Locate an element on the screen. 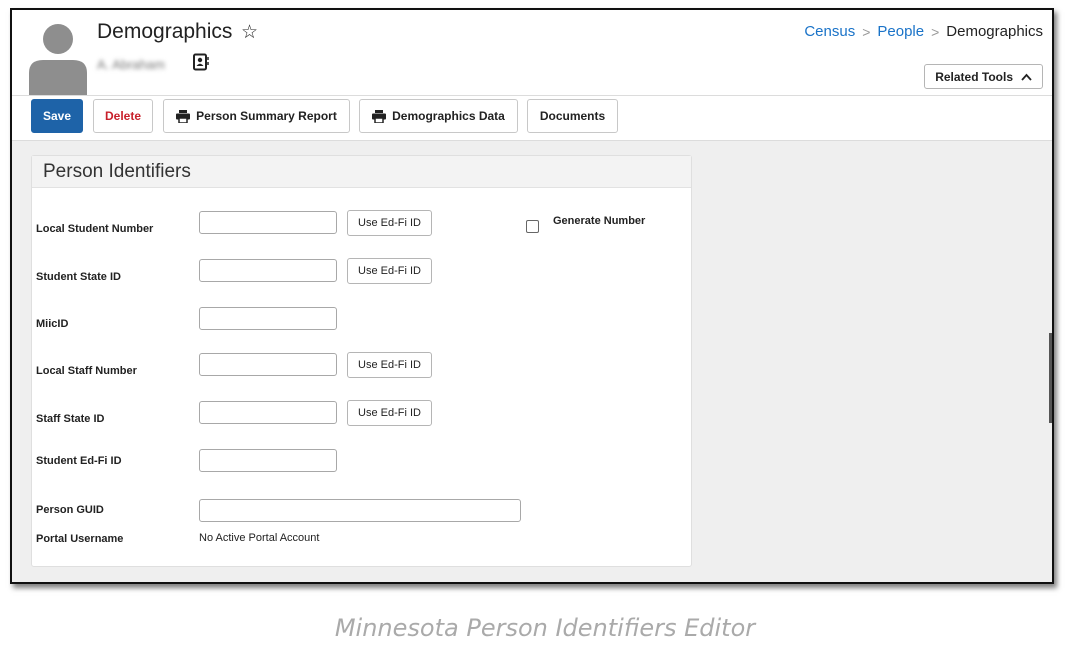  breadcrumb-census: Census is located at coordinates (829, 31).